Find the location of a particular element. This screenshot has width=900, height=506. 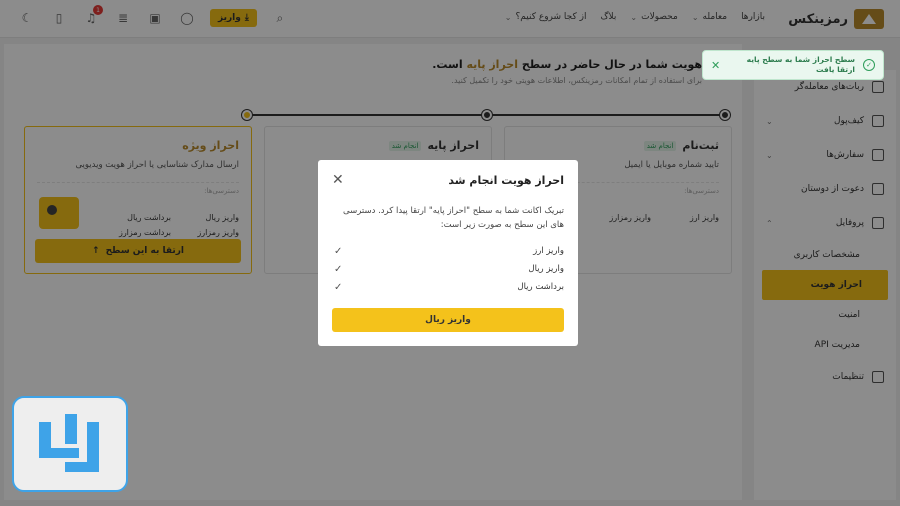

check-circle-icon: ✓ is located at coordinates (869, 65).